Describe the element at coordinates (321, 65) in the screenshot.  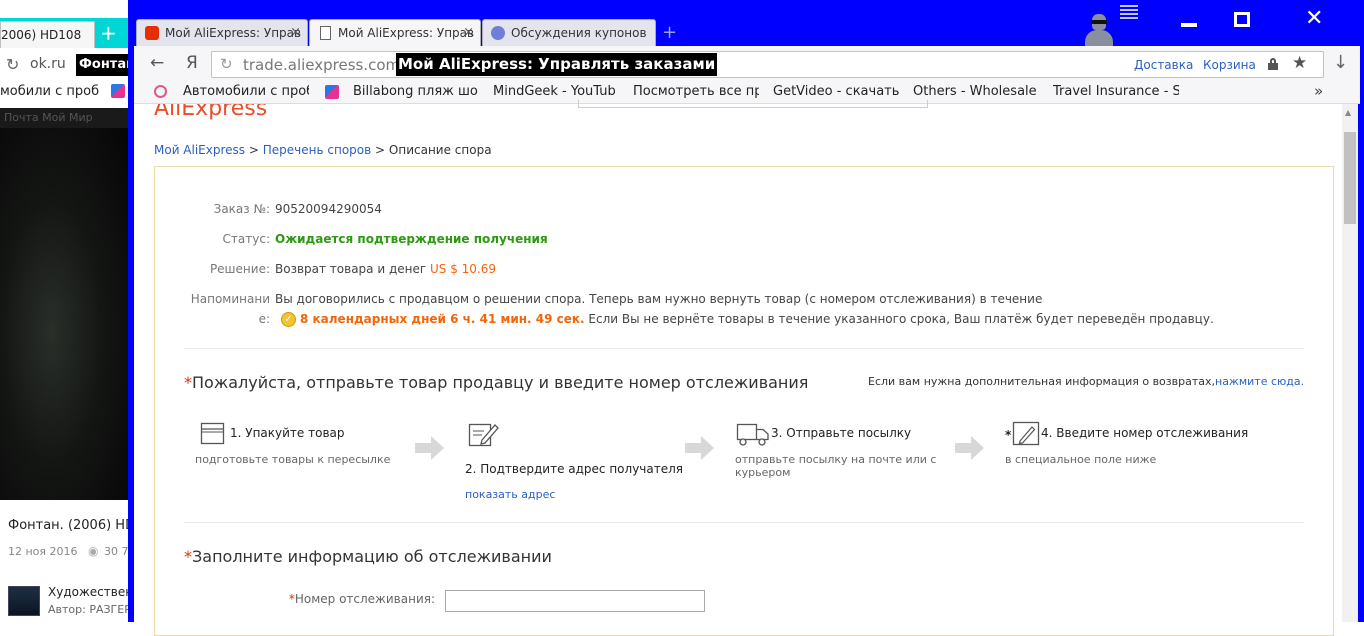
I see `url-text: trade.aliexpress.com` at that location.